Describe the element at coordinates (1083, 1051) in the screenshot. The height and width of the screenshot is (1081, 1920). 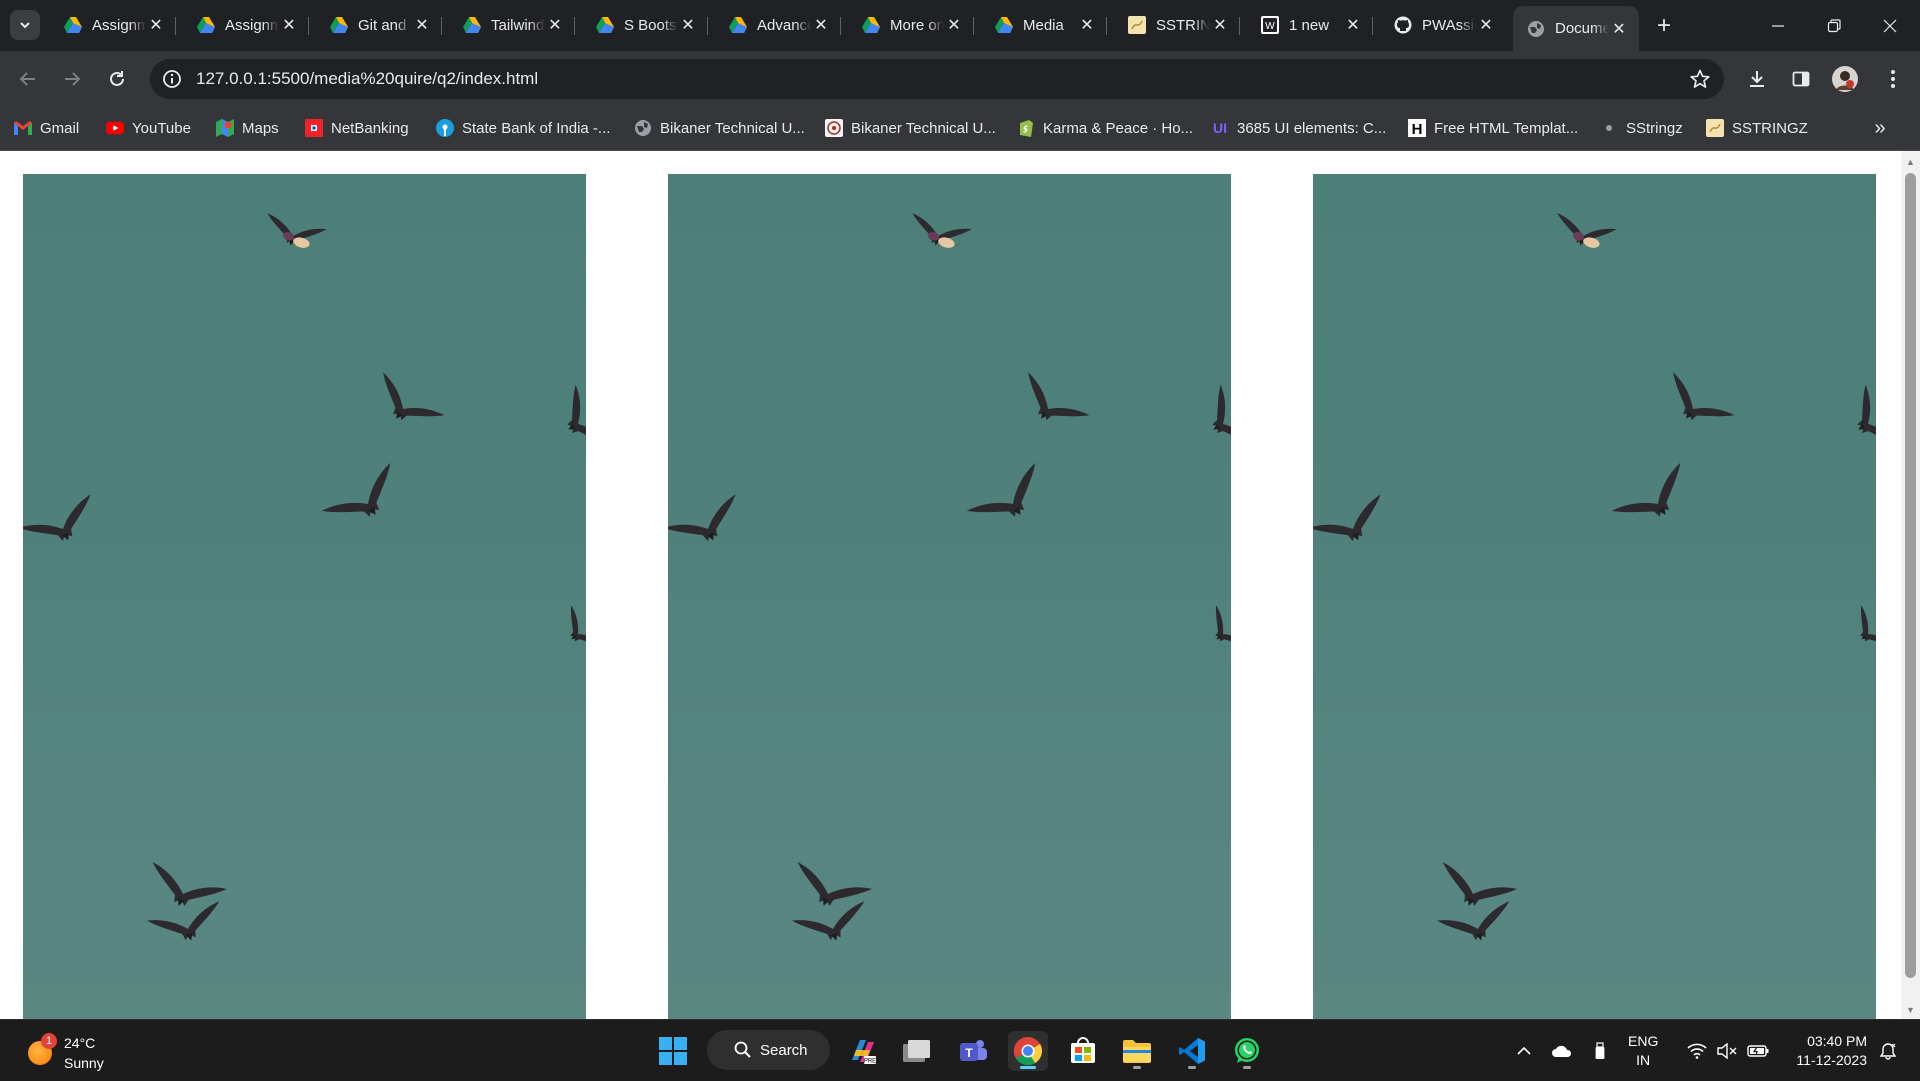
I see `microsoft-store-icon` at that location.